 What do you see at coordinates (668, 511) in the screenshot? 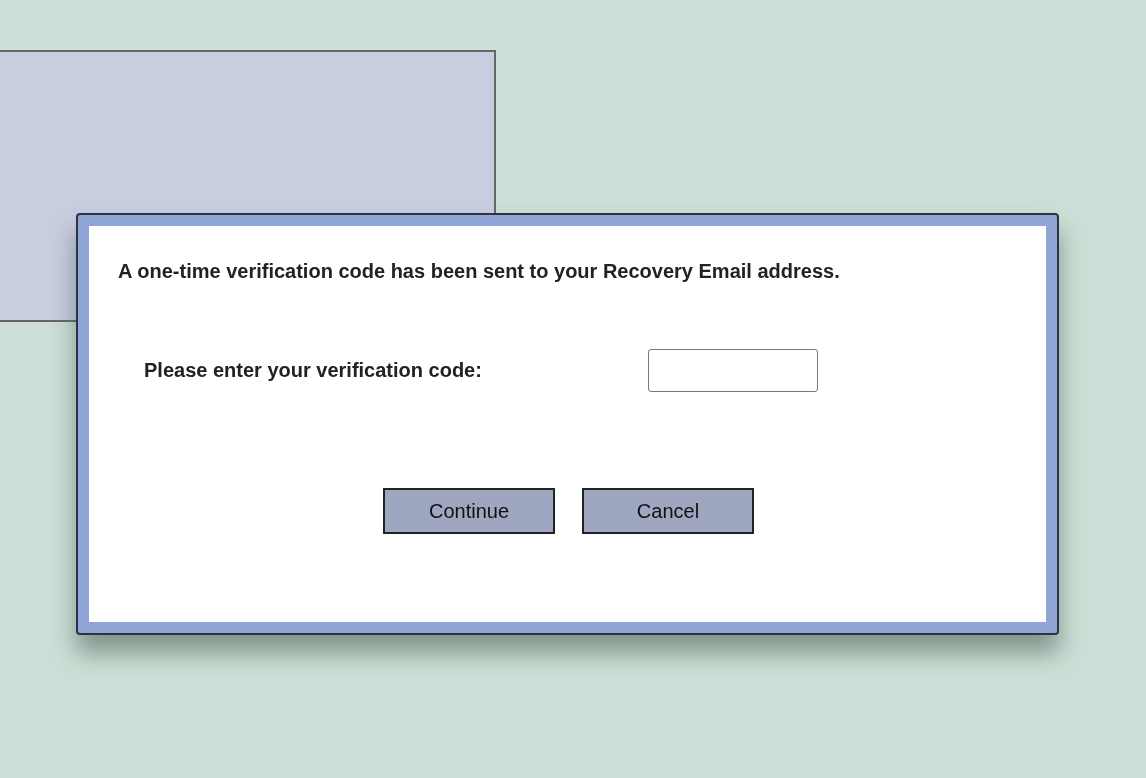
I see `cancel-button: Cancel` at bounding box center [668, 511].